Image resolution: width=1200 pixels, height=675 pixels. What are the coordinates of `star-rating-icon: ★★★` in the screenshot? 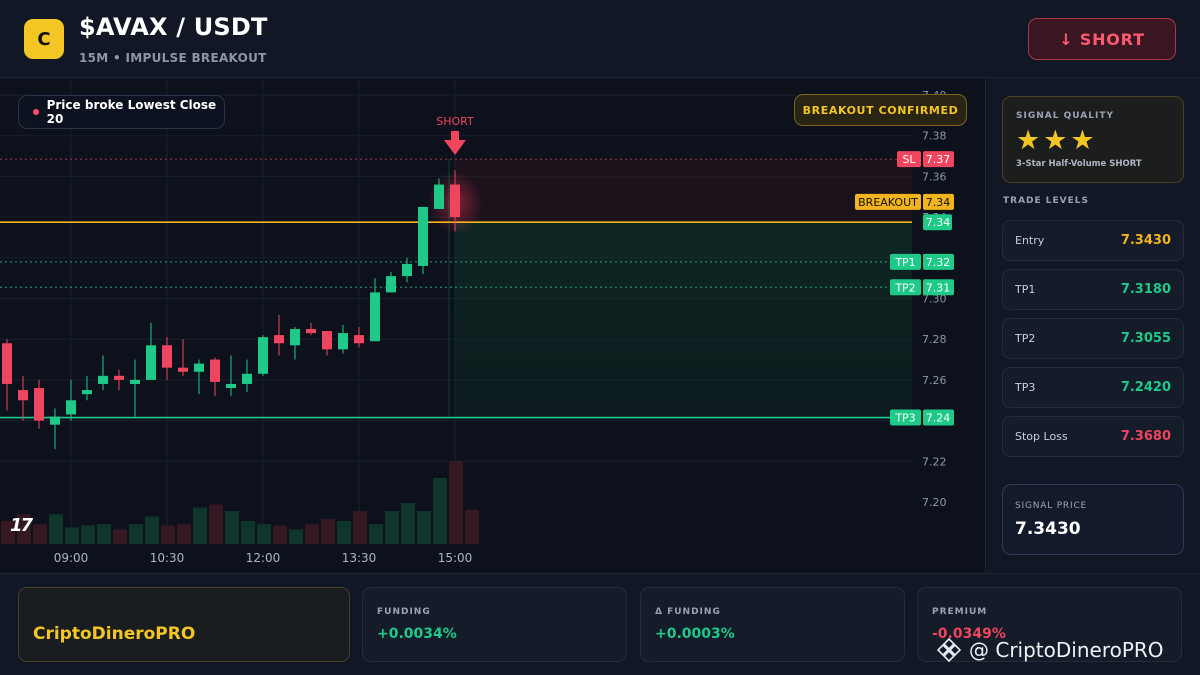 It's located at (1057, 140).